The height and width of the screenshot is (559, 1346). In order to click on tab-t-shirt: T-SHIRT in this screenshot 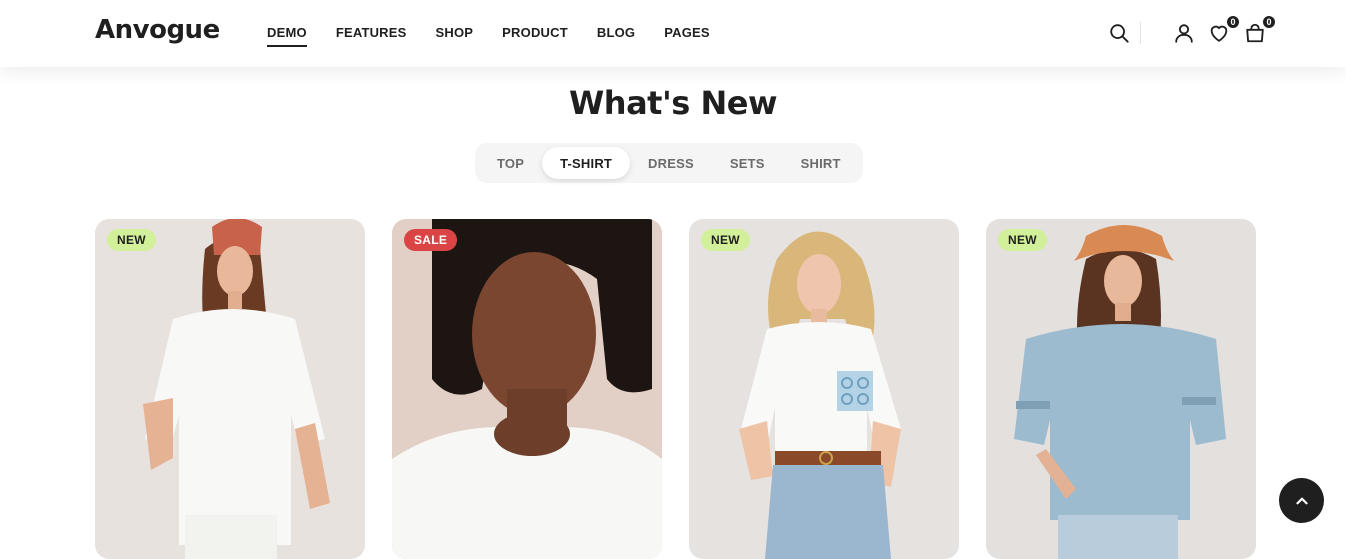, I will do `click(586, 163)`.